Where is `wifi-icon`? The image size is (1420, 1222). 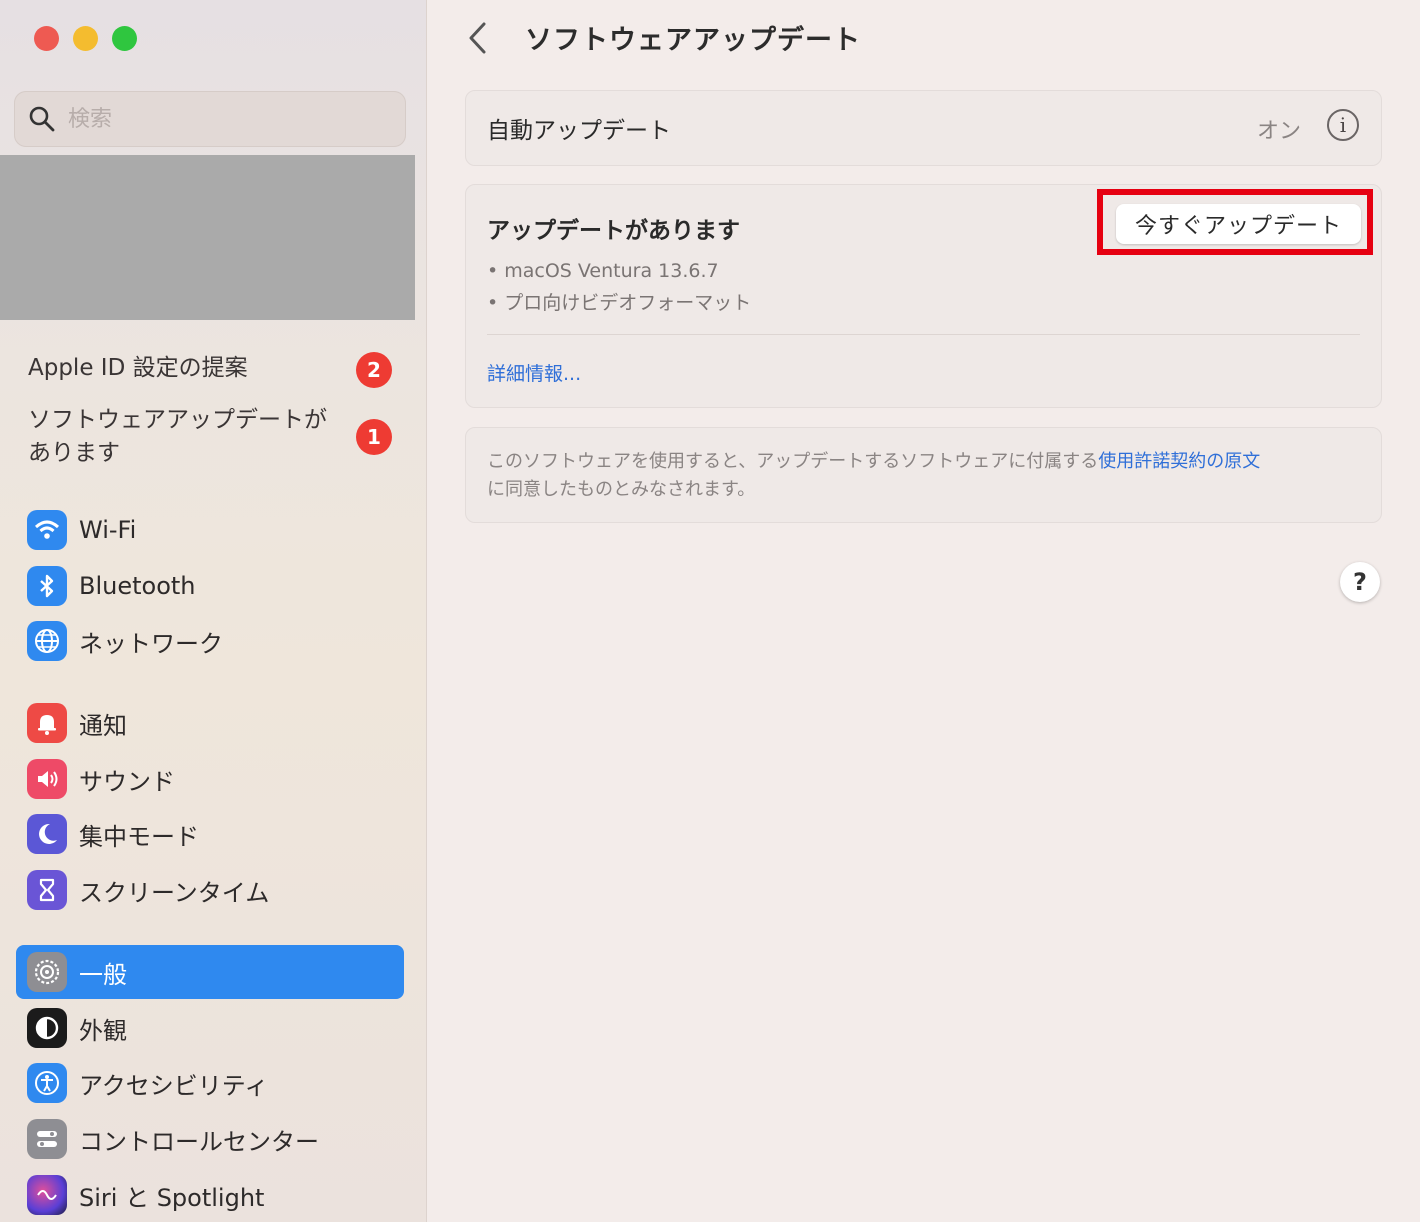
wifi-icon is located at coordinates (47, 530).